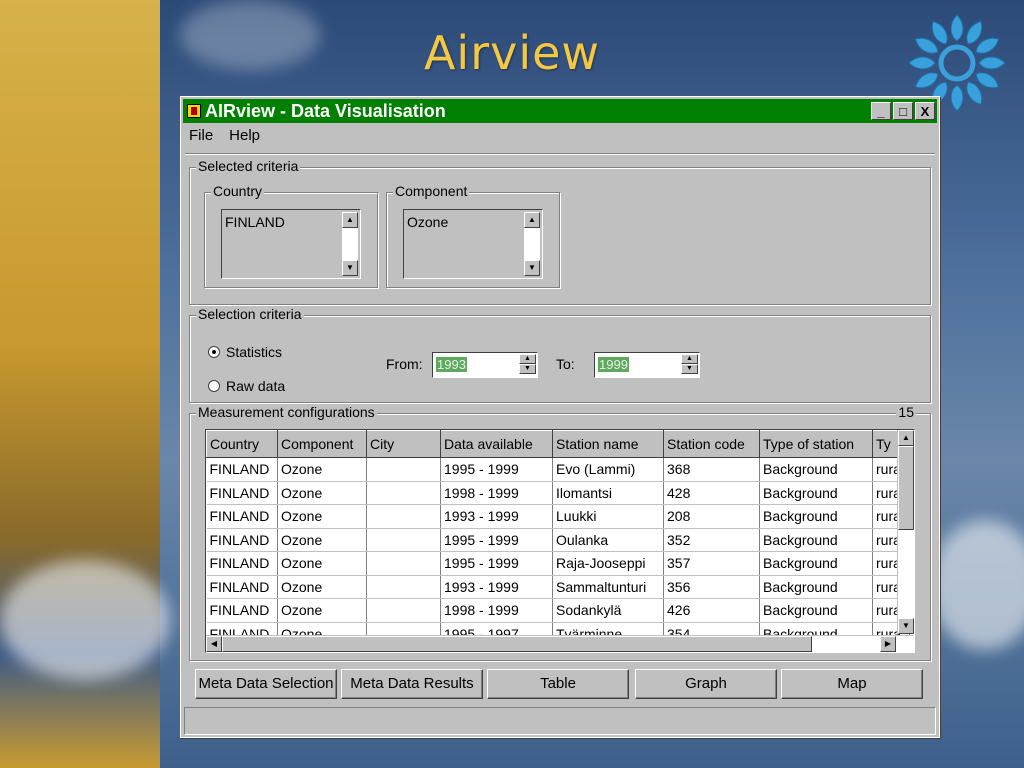 The height and width of the screenshot is (768, 1024). What do you see at coordinates (711, 563) in the screenshot?
I see `table-cell: 357` at bounding box center [711, 563].